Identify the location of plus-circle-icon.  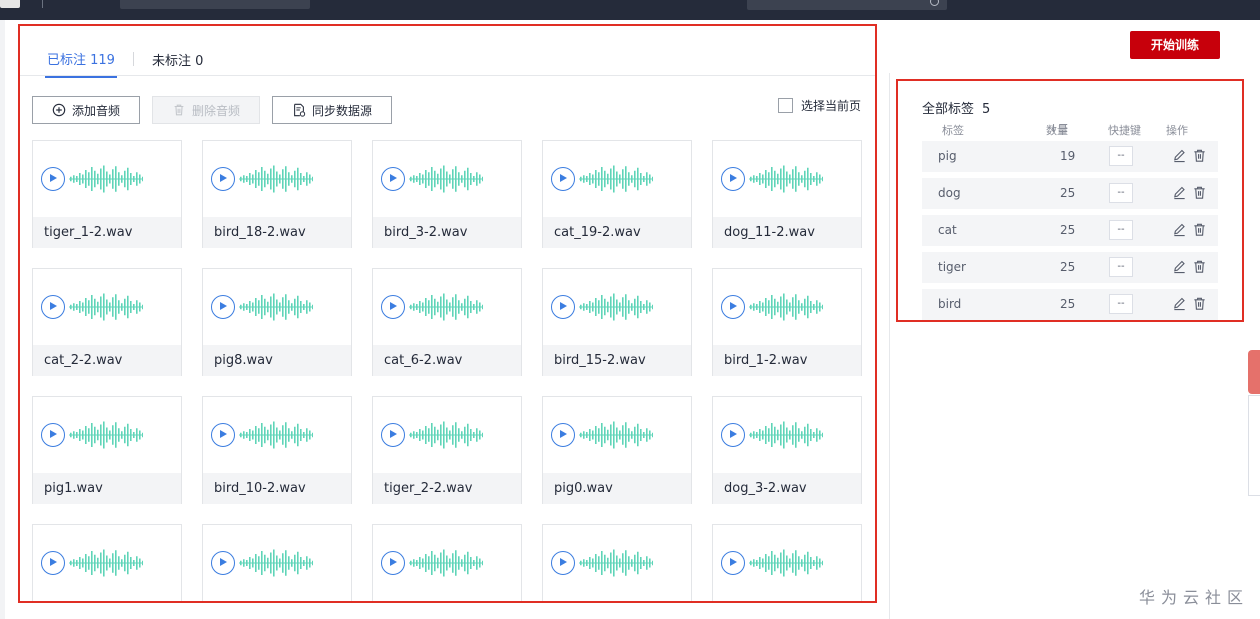
(59, 110).